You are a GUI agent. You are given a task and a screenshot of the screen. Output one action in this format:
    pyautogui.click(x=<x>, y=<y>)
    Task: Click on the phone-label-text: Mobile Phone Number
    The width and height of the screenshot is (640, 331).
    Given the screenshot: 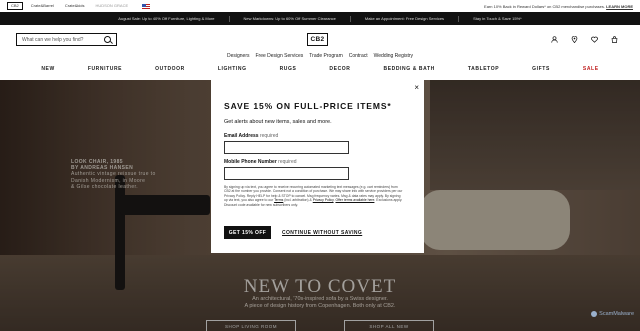 What is the action you would take?
    pyautogui.click(x=250, y=162)
    